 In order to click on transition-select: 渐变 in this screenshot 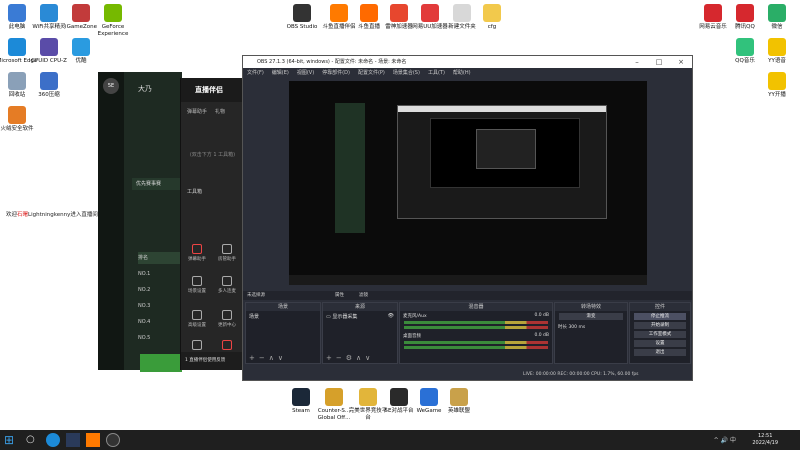, I will do `click(591, 316)`.